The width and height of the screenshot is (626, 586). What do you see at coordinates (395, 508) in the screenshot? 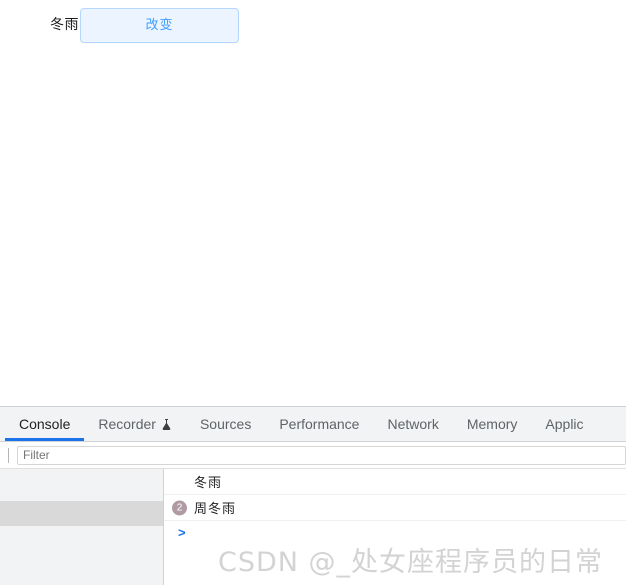
I see `console-message: 2 周冬雨` at bounding box center [395, 508].